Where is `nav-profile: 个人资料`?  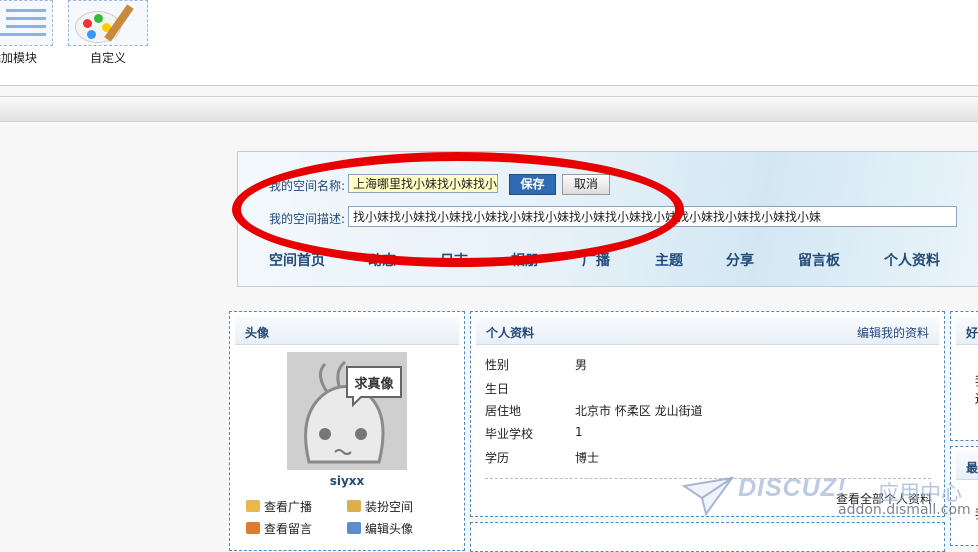 nav-profile: 个人资料 is located at coordinates (912, 260).